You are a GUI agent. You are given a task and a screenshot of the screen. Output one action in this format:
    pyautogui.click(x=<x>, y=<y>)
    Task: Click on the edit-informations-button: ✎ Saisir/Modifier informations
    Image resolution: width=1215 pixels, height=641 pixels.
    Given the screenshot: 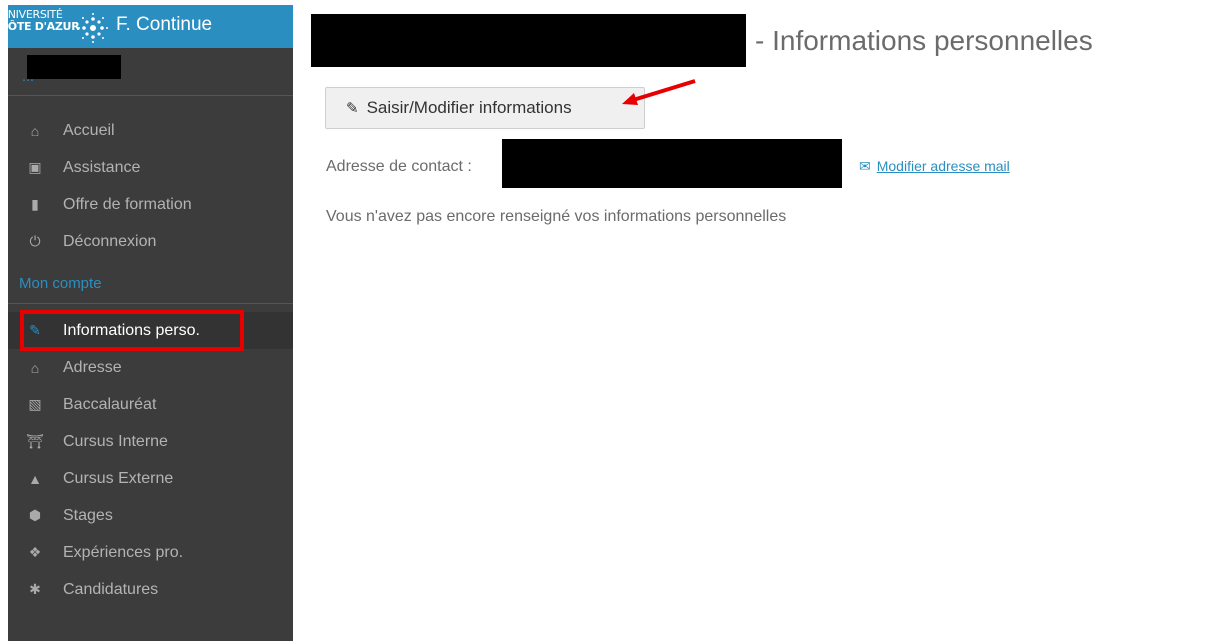 What is the action you would take?
    pyautogui.click(x=485, y=108)
    